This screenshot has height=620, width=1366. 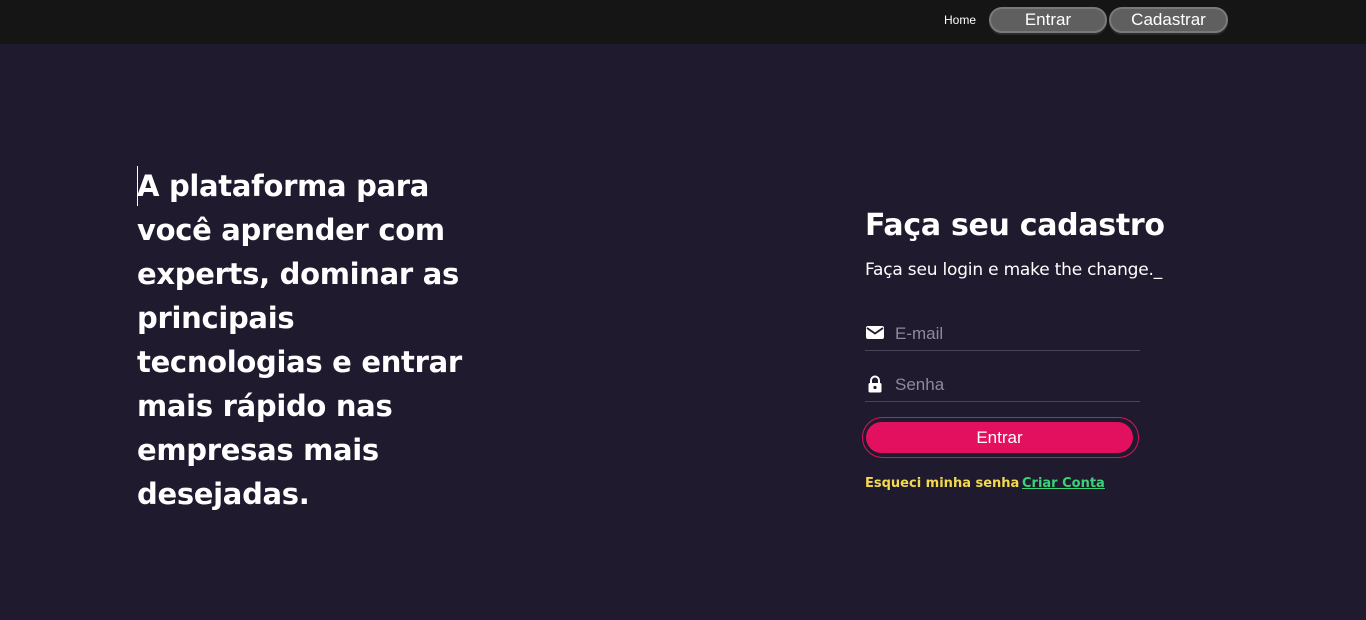 What do you see at coordinates (1048, 20) in the screenshot?
I see `nav-login-button: Entrar` at bounding box center [1048, 20].